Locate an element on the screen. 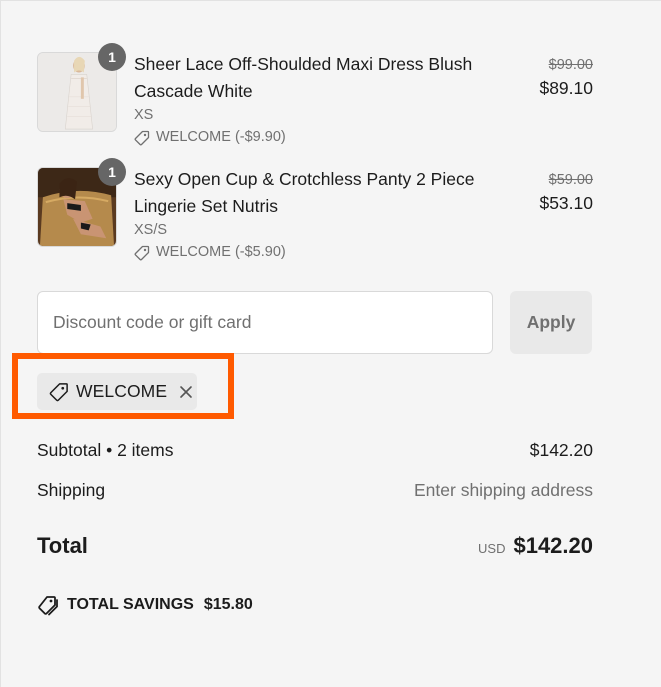 Image resolution: width=661 pixels, height=687 pixels. total-savings-label: TOTAL SAVINGS is located at coordinates (130, 604).